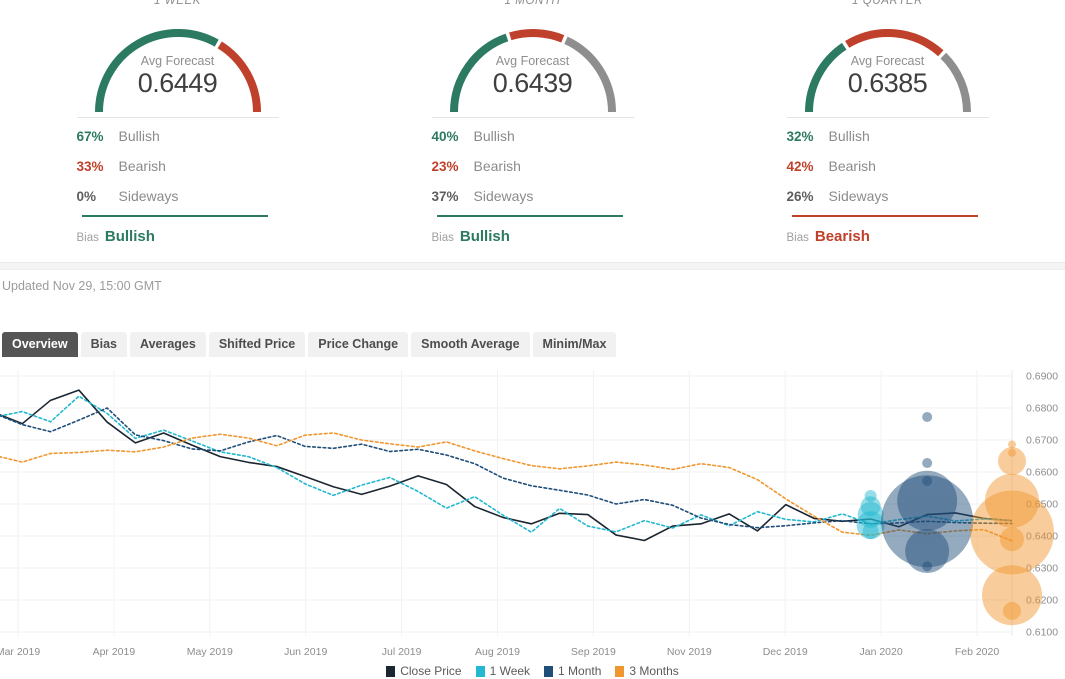 This screenshot has width=1065, height=679. What do you see at coordinates (445, 196) in the screenshot?
I see `sideways-percent: 37%` at bounding box center [445, 196].